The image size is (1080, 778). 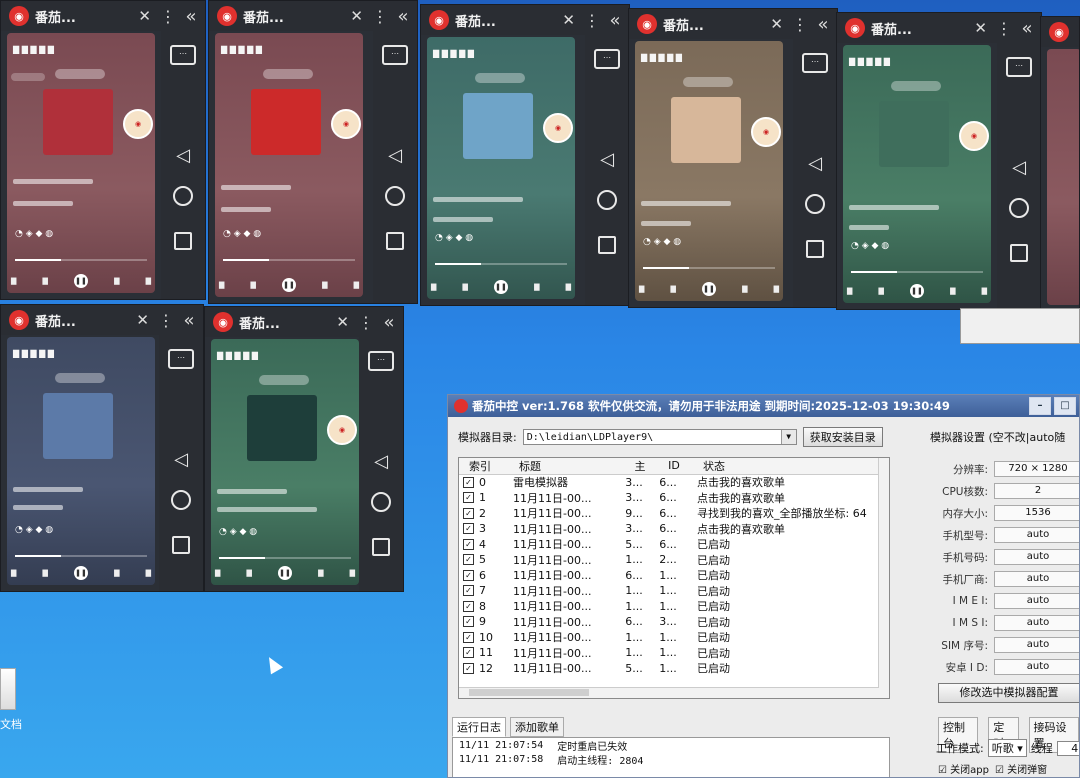 I want to click on phone-screen, so click(x=1063, y=177).